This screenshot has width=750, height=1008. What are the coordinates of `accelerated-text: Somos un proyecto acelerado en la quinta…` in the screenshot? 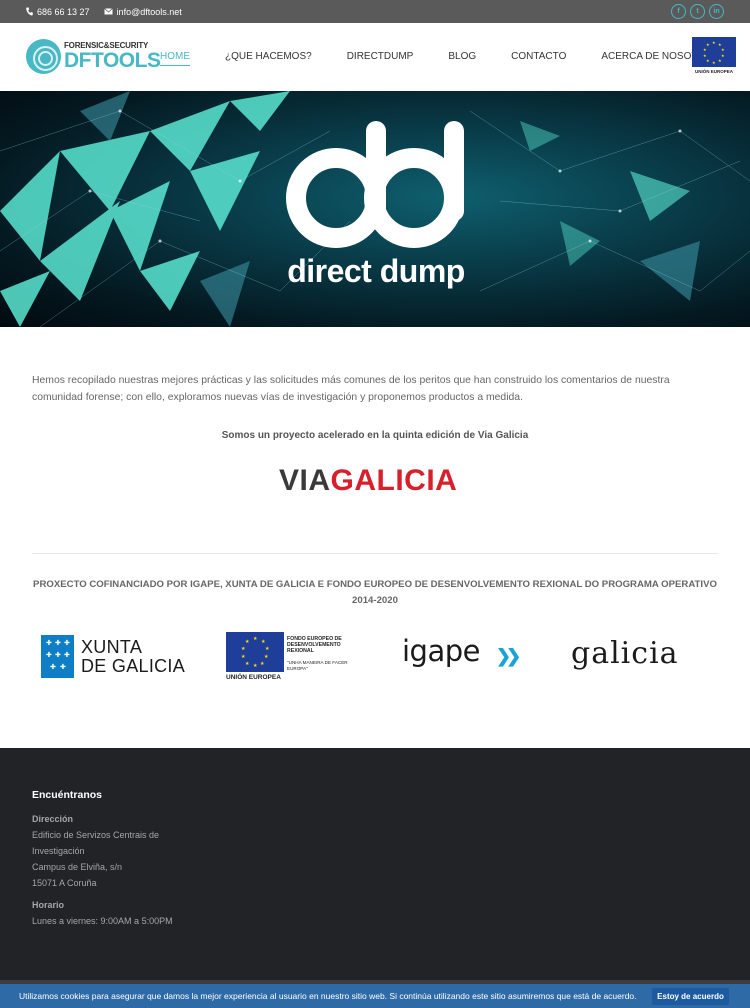 It's located at (375, 435).